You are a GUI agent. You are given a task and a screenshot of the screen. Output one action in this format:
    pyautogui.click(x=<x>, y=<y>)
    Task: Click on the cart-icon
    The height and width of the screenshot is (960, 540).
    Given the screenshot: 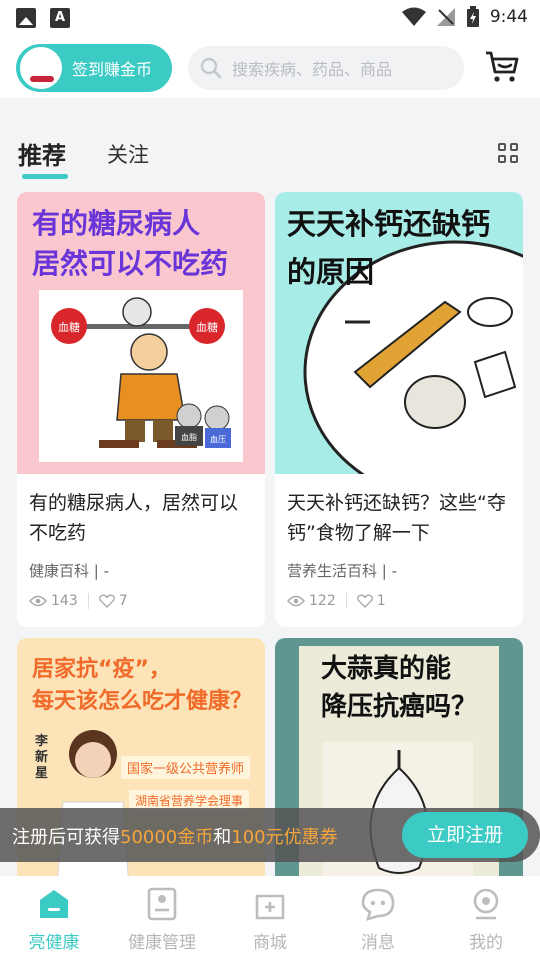 What is the action you would take?
    pyautogui.click(x=502, y=66)
    